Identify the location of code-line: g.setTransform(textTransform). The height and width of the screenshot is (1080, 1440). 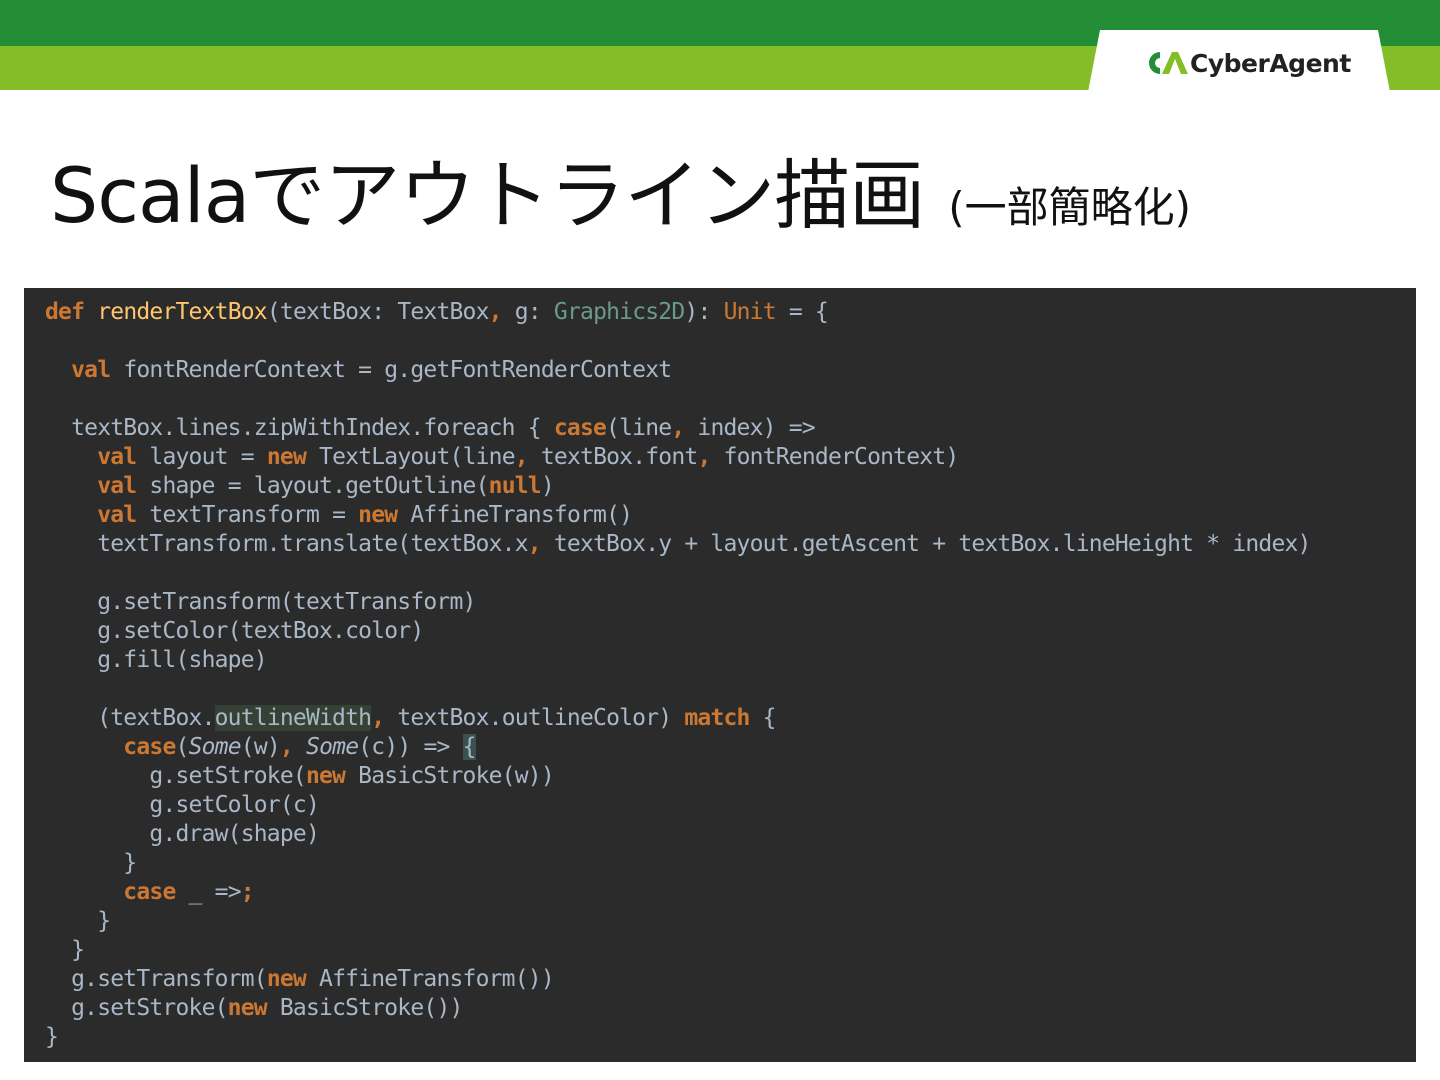
(260, 602).